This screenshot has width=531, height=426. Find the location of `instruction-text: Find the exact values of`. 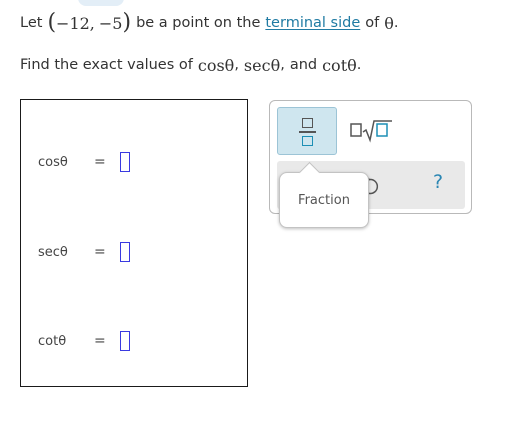

instruction-text: Find the exact values of is located at coordinates (106, 65).